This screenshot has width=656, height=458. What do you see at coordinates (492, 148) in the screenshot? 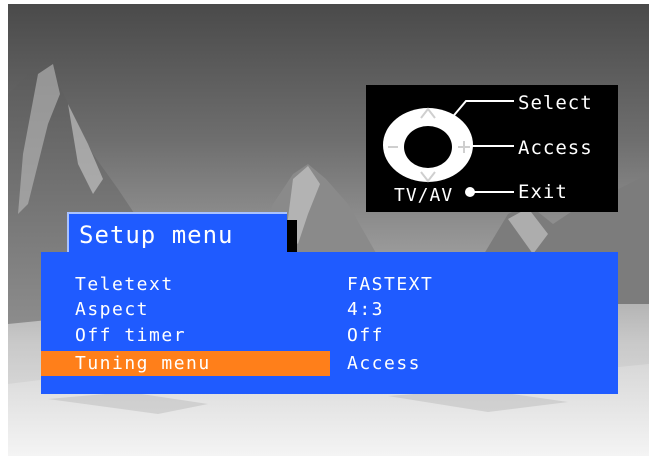
I see `remote-help-panel: Select Access Exit TV/AV` at bounding box center [492, 148].